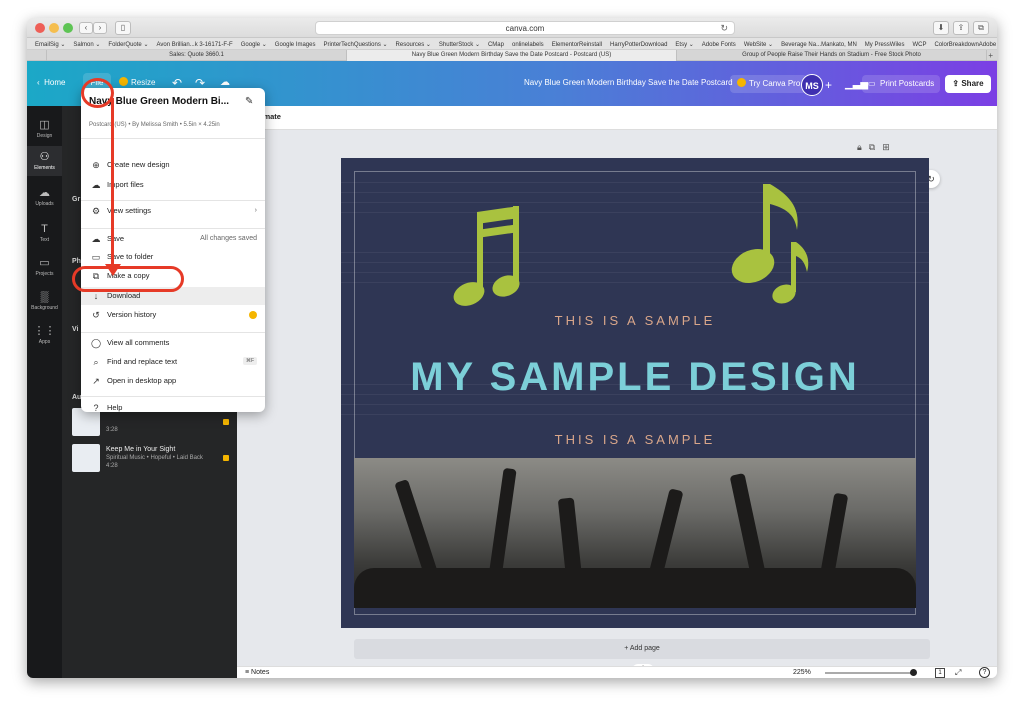  Describe the element at coordinates (142, 361) in the screenshot. I see `menu-item-label: Find and replace text` at that location.